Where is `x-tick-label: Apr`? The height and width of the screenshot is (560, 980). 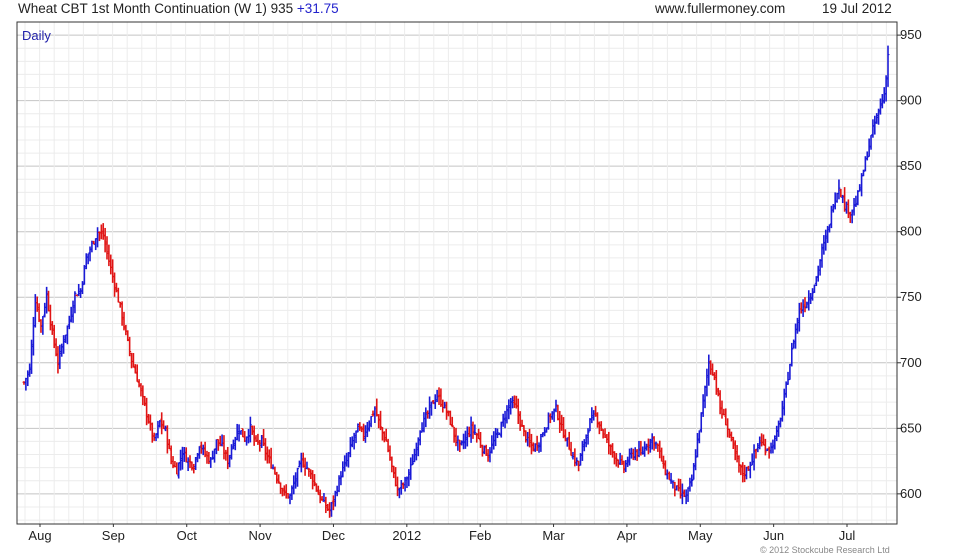
x-tick-label: Apr is located at coordinates (627, 535).